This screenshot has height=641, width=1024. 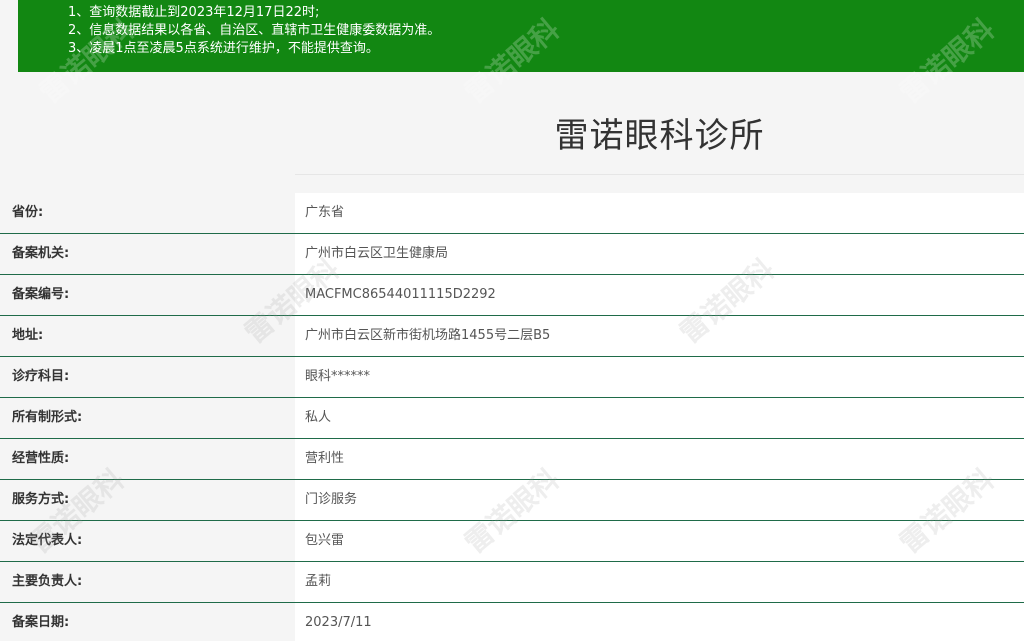 I want to click on notice-line-3: 3、凌晨1点至凌晨5点系统进行维护，不能提供查询。, so click(x=223, y=48).